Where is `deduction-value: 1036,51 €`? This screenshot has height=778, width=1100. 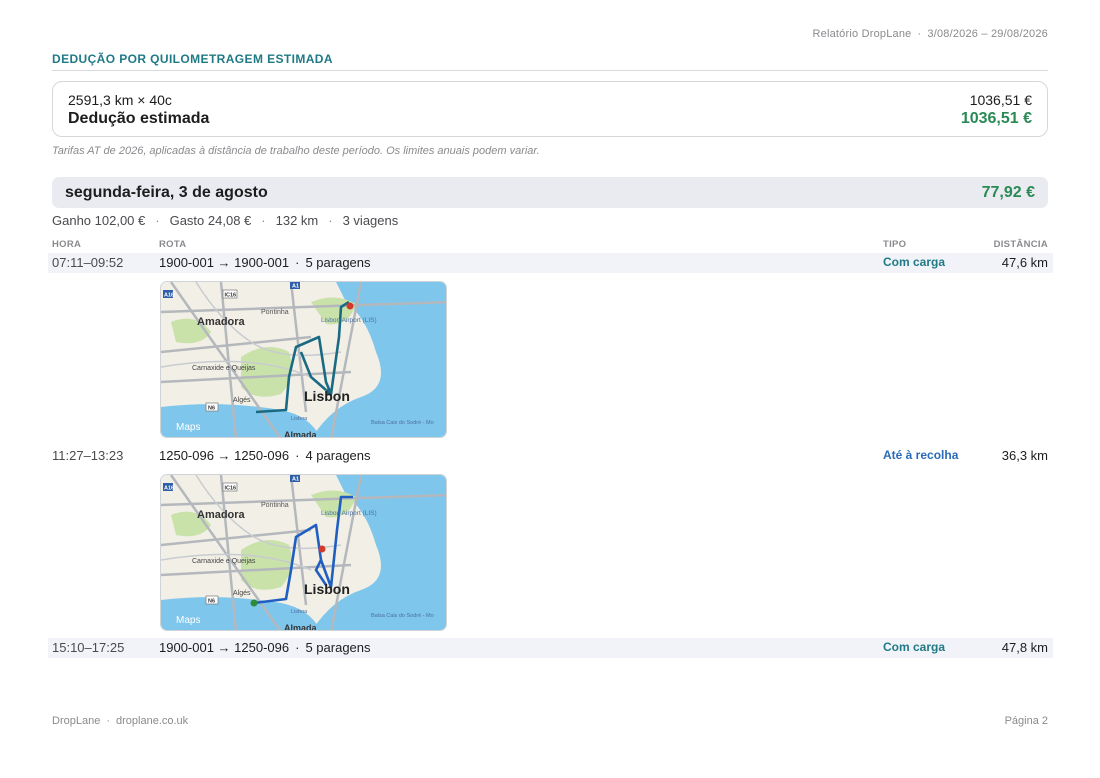 deduction-value: 1036,51 € is located at coordinates (996, 118).